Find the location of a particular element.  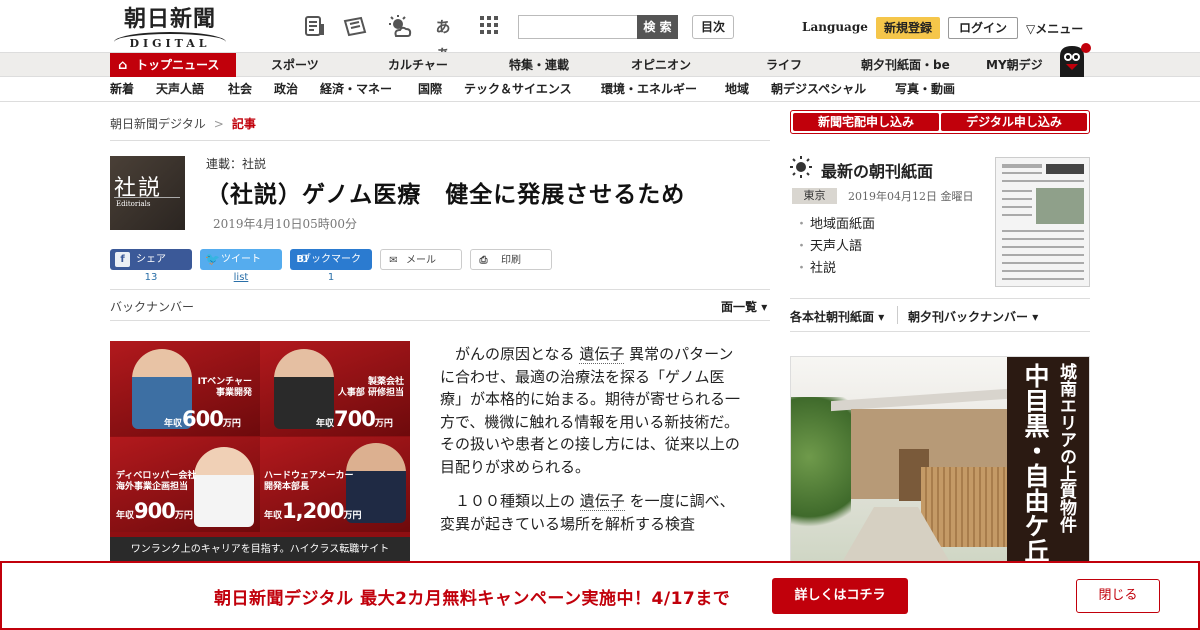

nav2-tensei: 天声人語 is located at coordinates (180, 89).